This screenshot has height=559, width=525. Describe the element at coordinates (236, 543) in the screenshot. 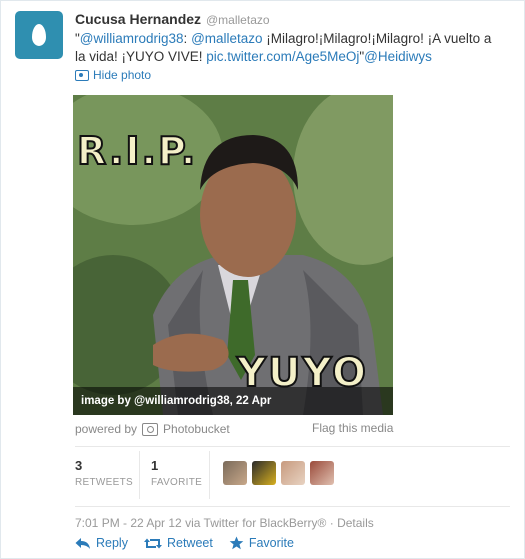

I see `star-icon` at that location.